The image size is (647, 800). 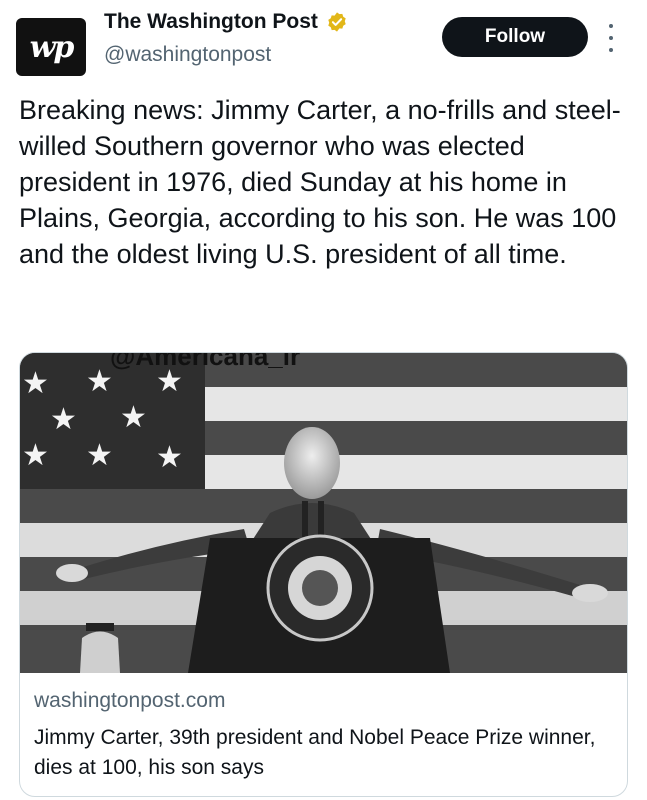 What do you see at coordinates (611, 38) in the screenshot?
I see `more-options-icon` at bounding box center [611, 38].